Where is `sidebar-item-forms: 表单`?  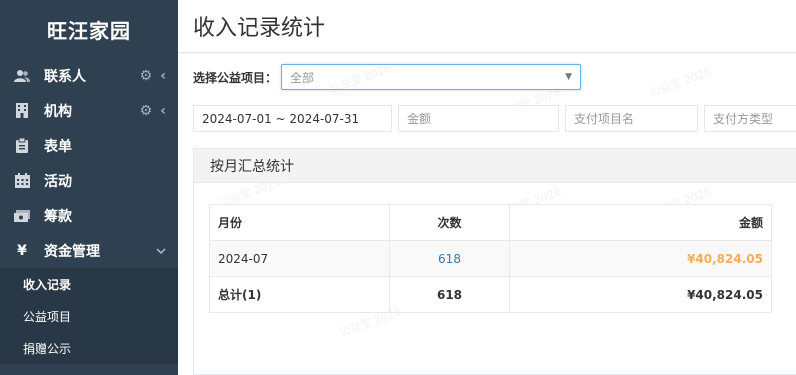 sidebar-item-forms: 表单 is located at coordinates (89, 145).